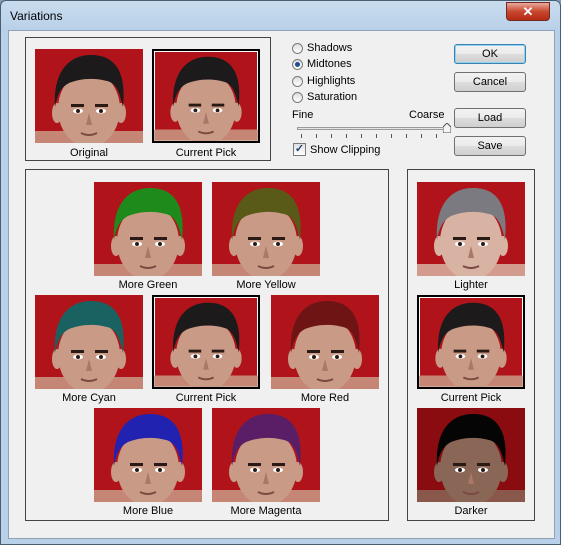 This screenshot has width=561, height=545. I want to click on radio-shadows: Shadows, so click(322, 48).